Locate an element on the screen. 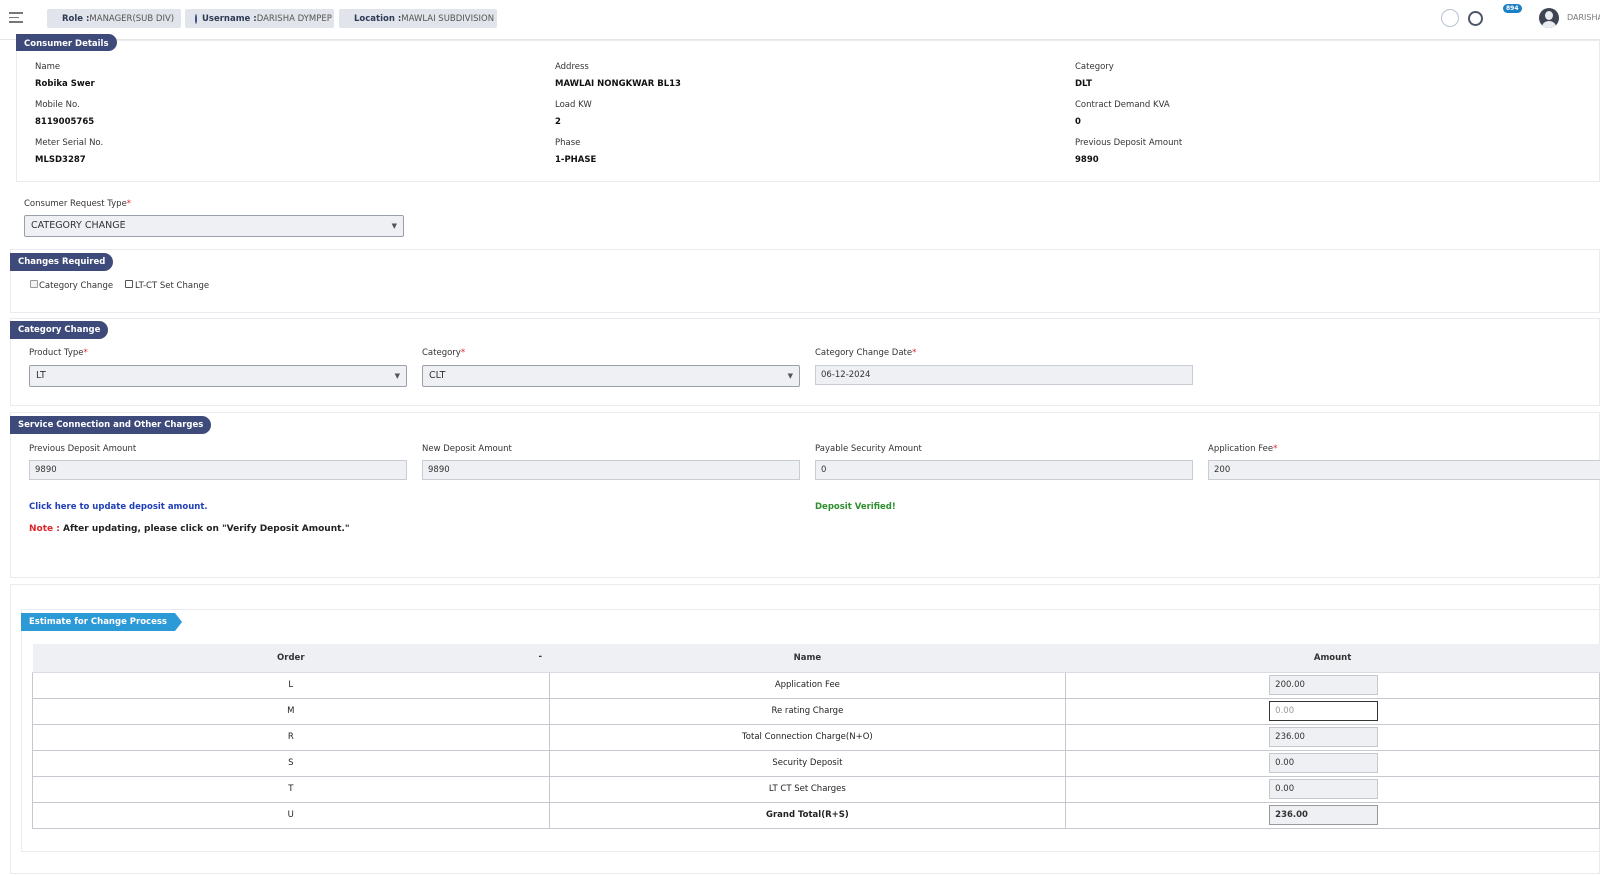 The width and height of the screenshot is (1600, 875). order-cell: S is located at coordinates (291, 763).